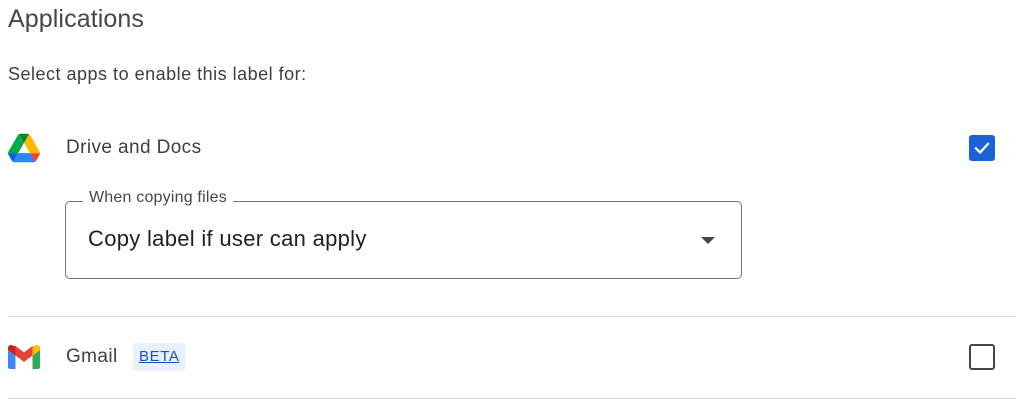  I want to click on copy-files-select-label: When copying files, so click(158, 198).